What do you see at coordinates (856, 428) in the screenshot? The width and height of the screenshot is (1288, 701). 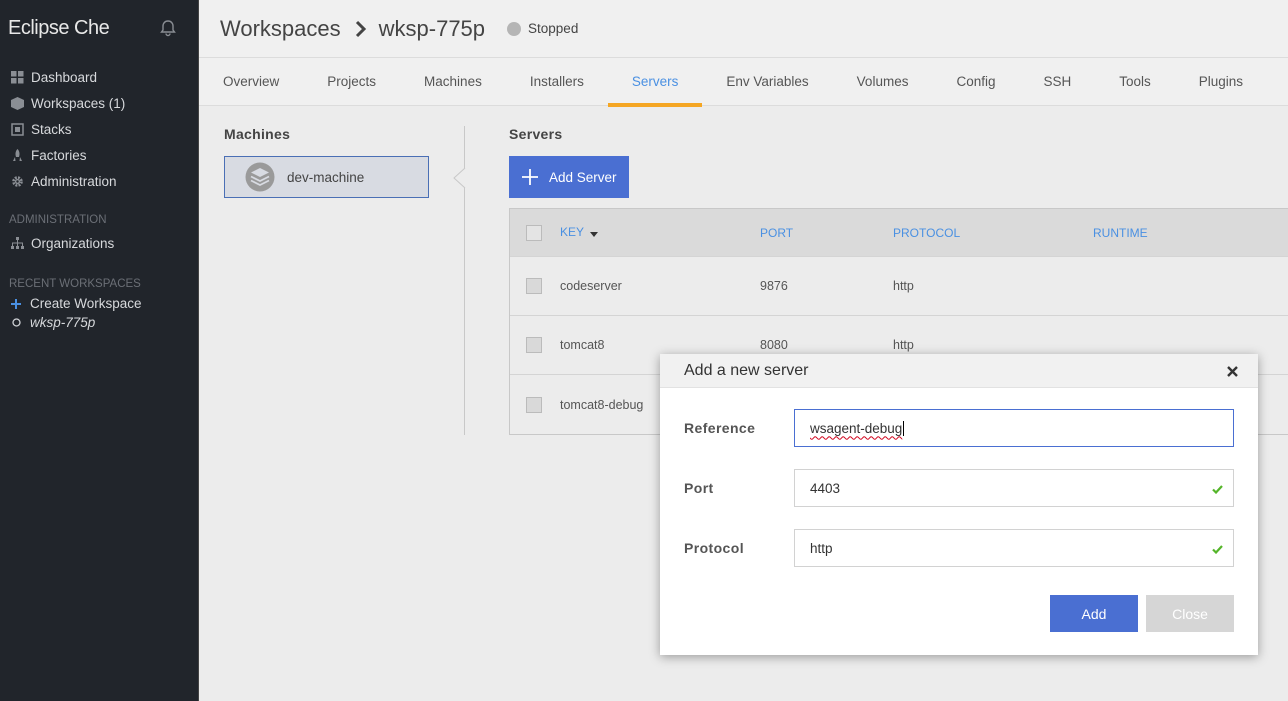 I see `reference-value: wsagent-debug` at bounding box center [856, 428].